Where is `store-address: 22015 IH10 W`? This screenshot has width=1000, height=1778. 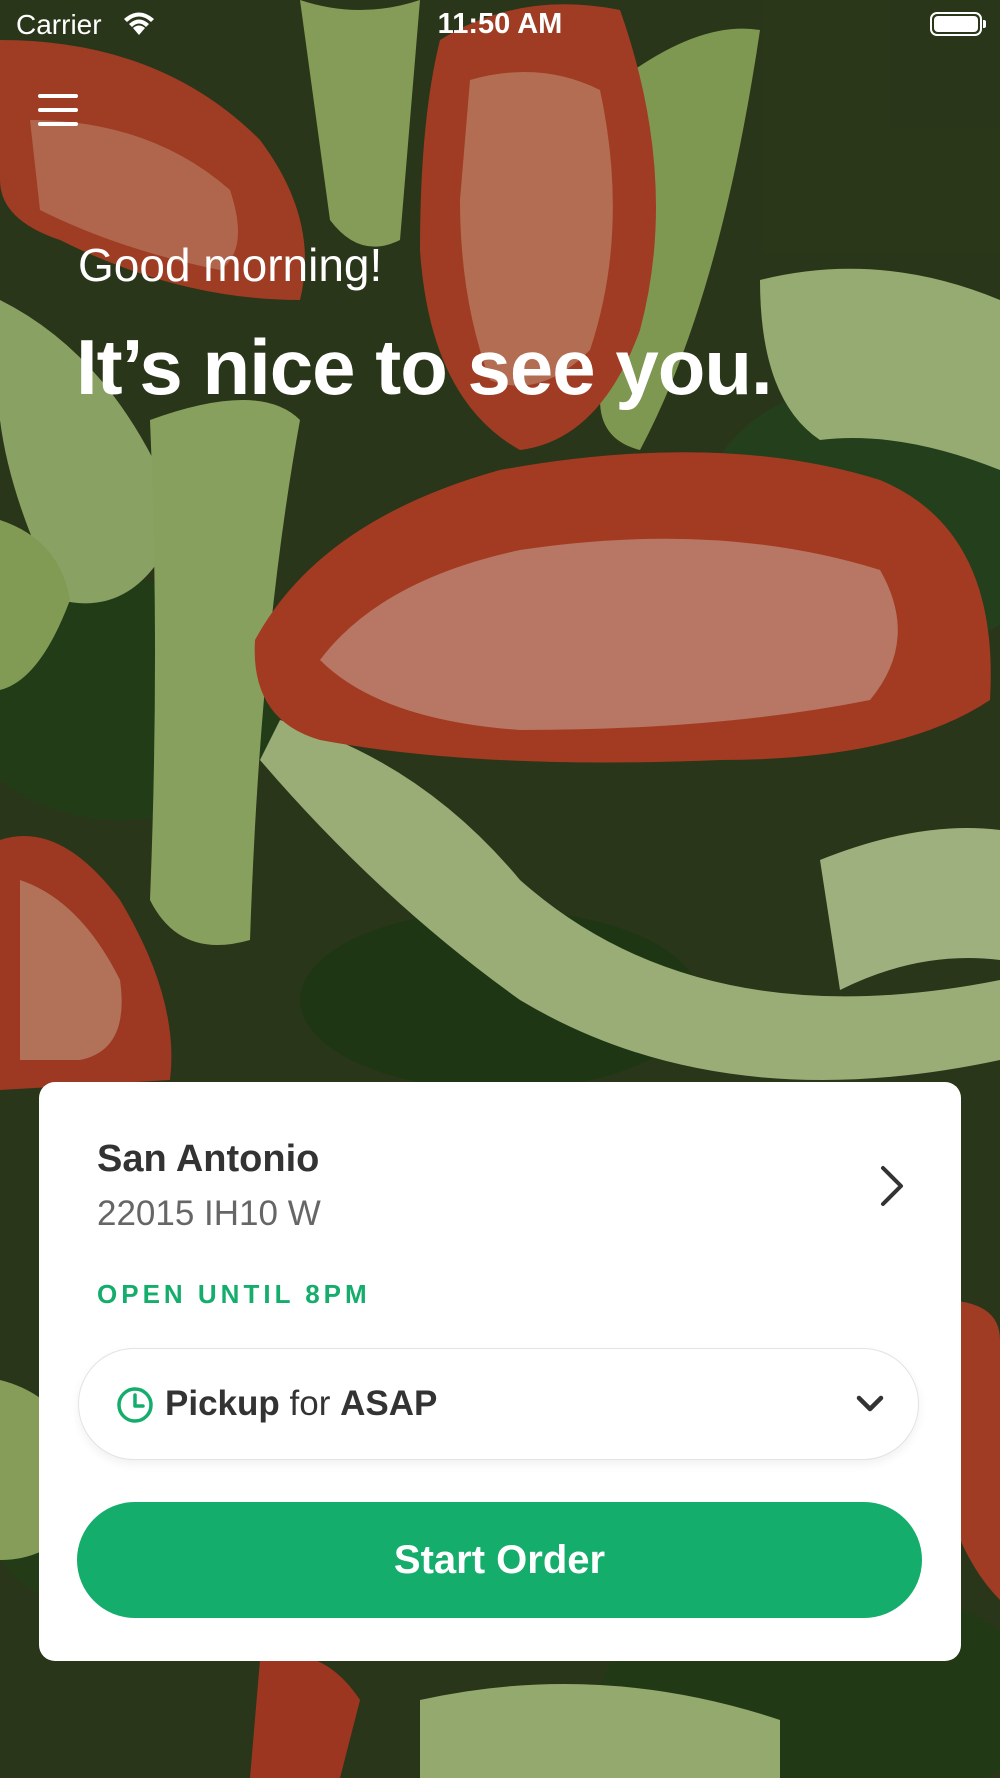
store-address: 22015 IH10 W is located at coordinates (209, 1214).